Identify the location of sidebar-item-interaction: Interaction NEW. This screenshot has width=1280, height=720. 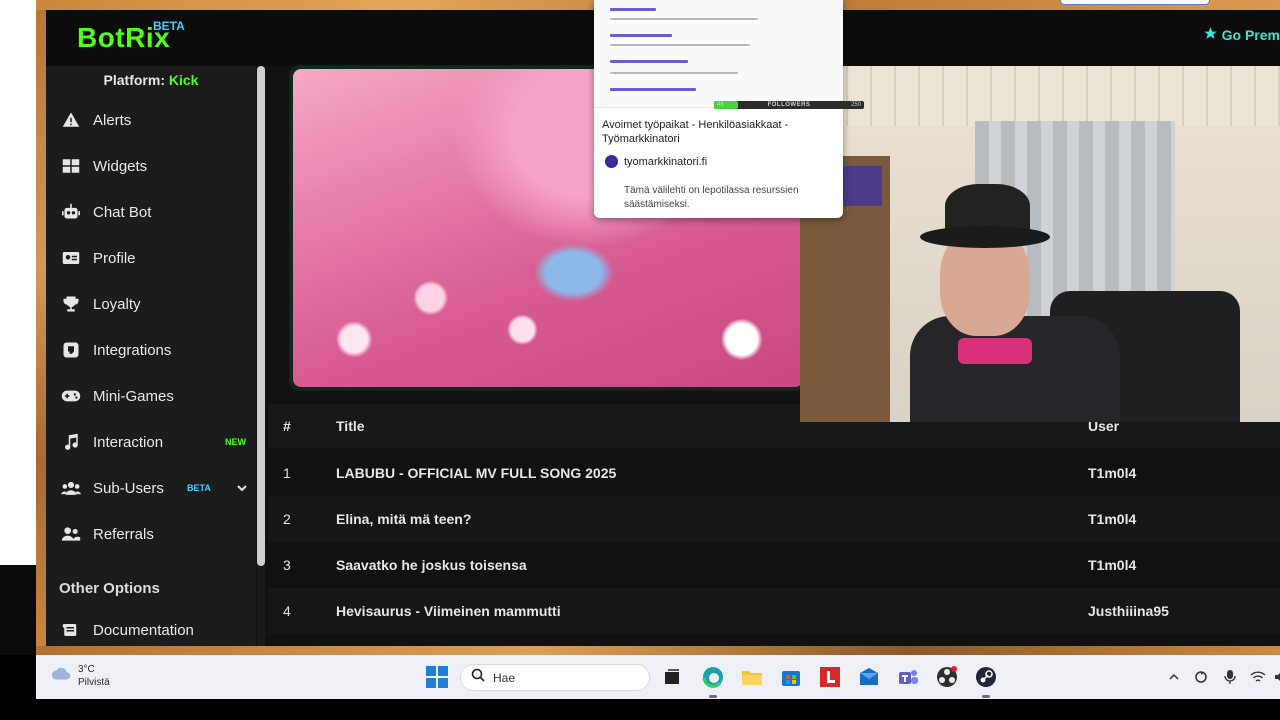
(151, 442).